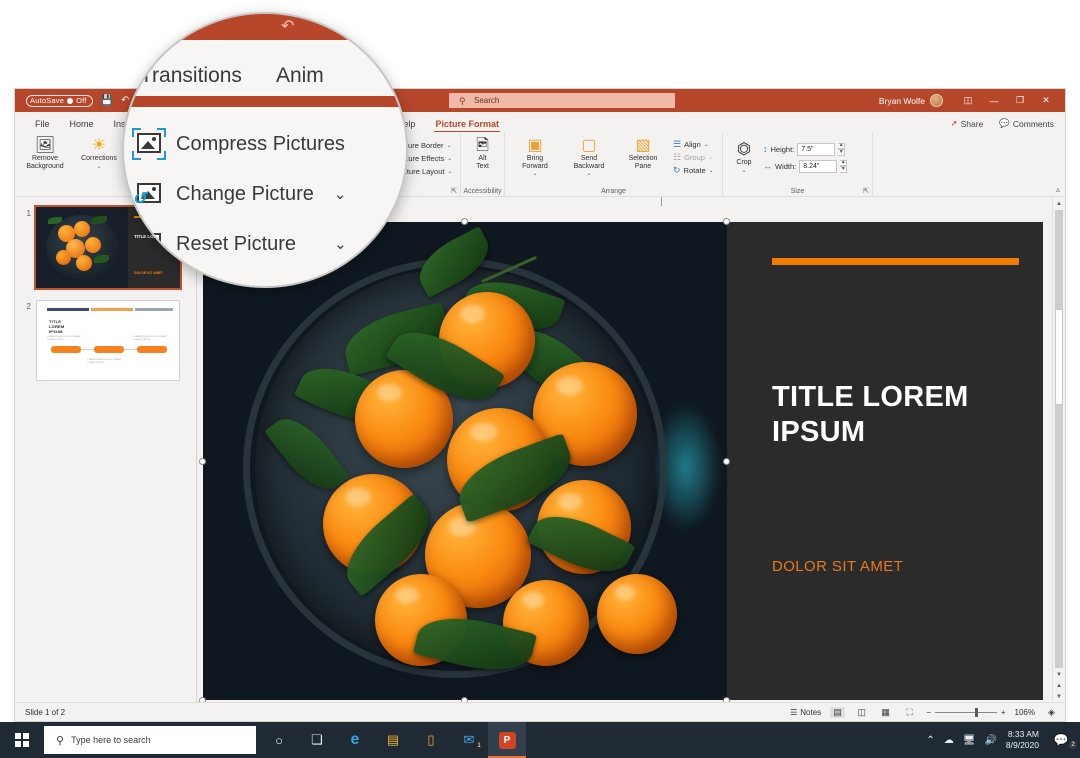 The width and height of the screenshot is (1080, 758). What do you see at coordinates (507, 740) in the screenshot?
I see `powerpoint-icon: P` at bounding box center [507, 740].